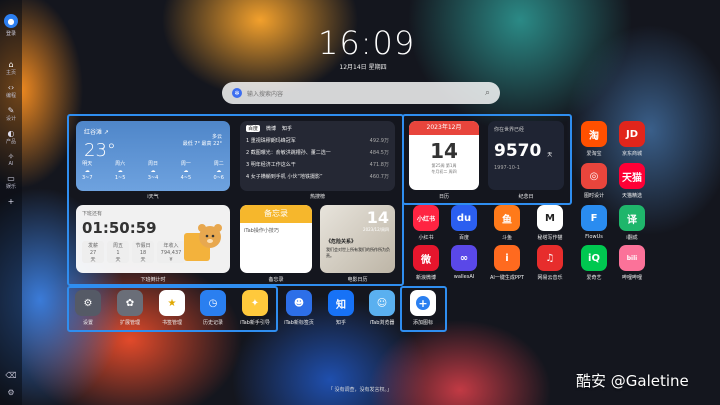 The height and width of the screenshot is (405, 720). I want to click on sidebar-item-home: ⌂ 主页, so click(10, 68).